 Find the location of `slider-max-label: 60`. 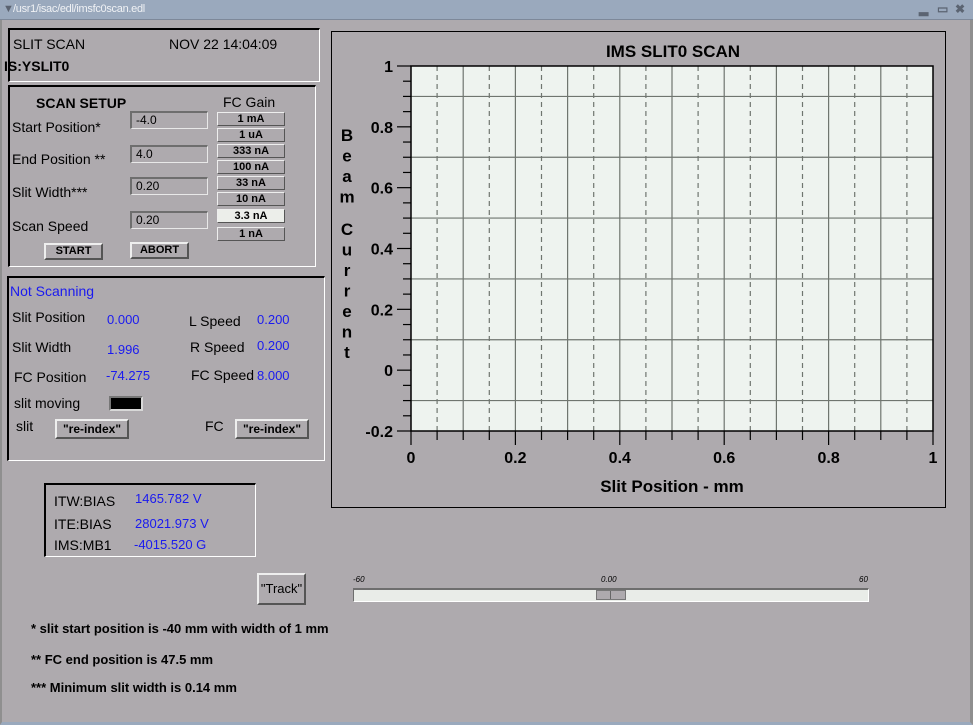

slider-max-label: 60 is located at coordinates (863, 579).